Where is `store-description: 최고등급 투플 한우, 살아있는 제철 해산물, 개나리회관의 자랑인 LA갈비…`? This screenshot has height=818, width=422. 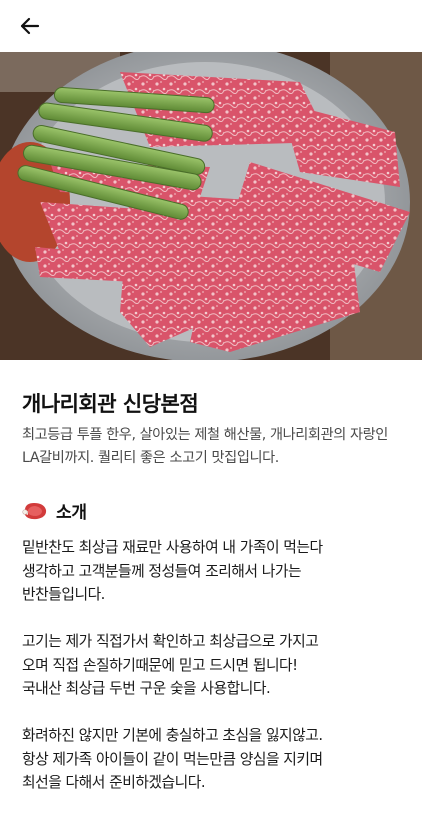
store-description: 최고등급 투플 한우, 살아있는 제철 해산물, 개나리회관의 자랑인 LA갈비… is located at coordinates (205, 446).